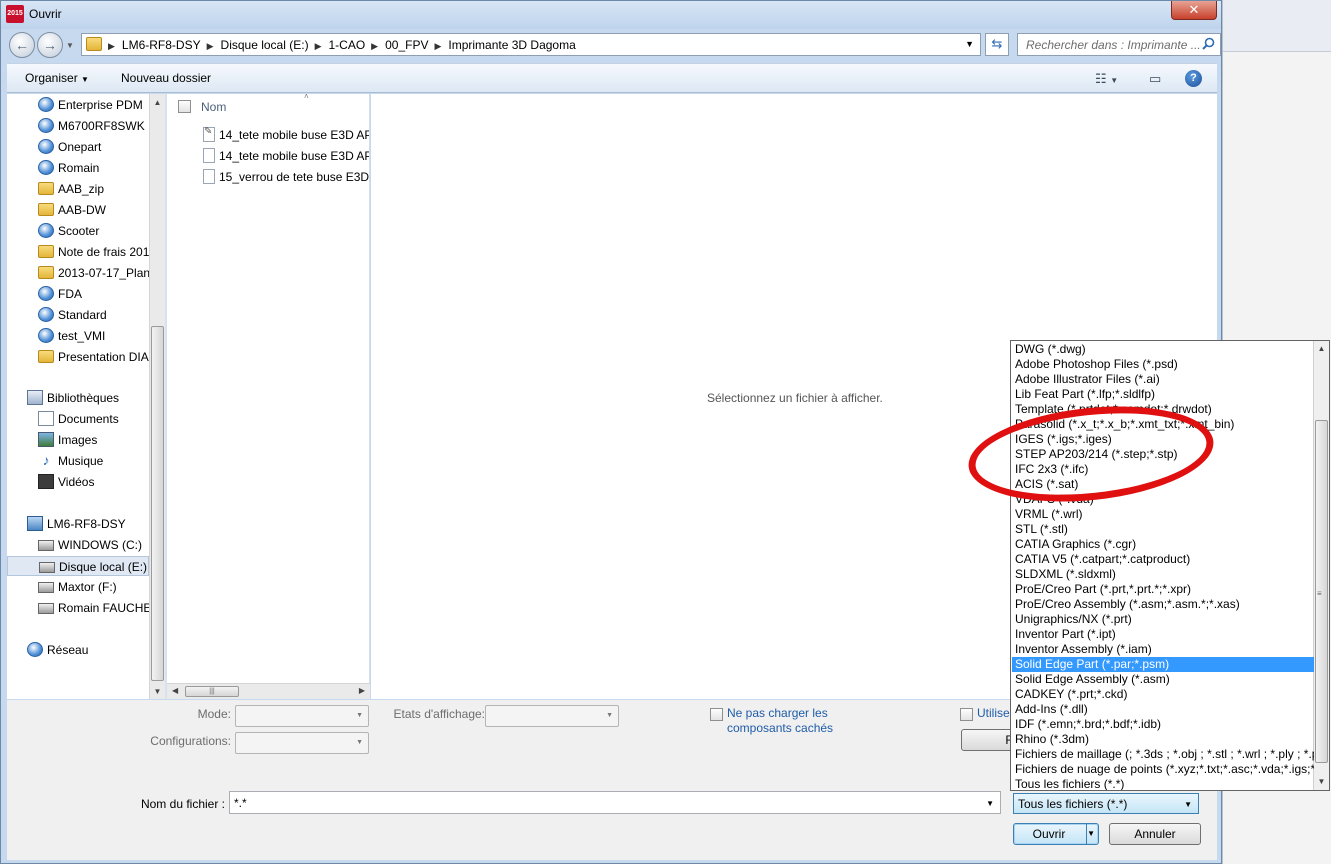 Image resolution: width=1331 pixels, height=864 pixels. Describe the element at coordinates (1155, 79) in the screenshot. I see `preview-pane-button: ▭` at that location.